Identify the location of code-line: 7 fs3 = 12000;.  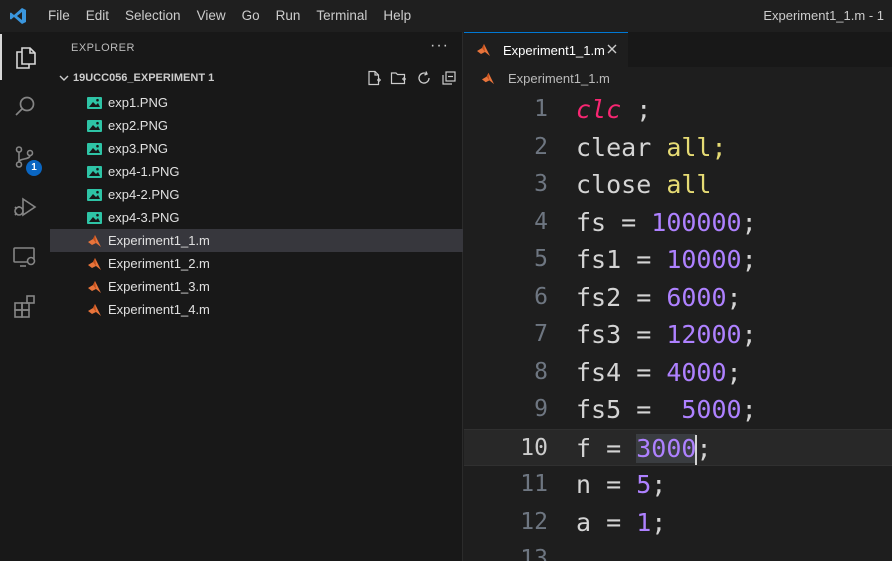
(678, 335).